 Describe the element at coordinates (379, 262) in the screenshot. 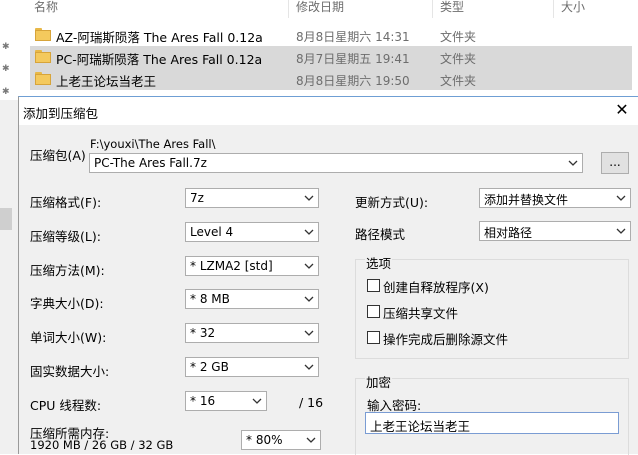

I see `options-title: 选项` at that location.